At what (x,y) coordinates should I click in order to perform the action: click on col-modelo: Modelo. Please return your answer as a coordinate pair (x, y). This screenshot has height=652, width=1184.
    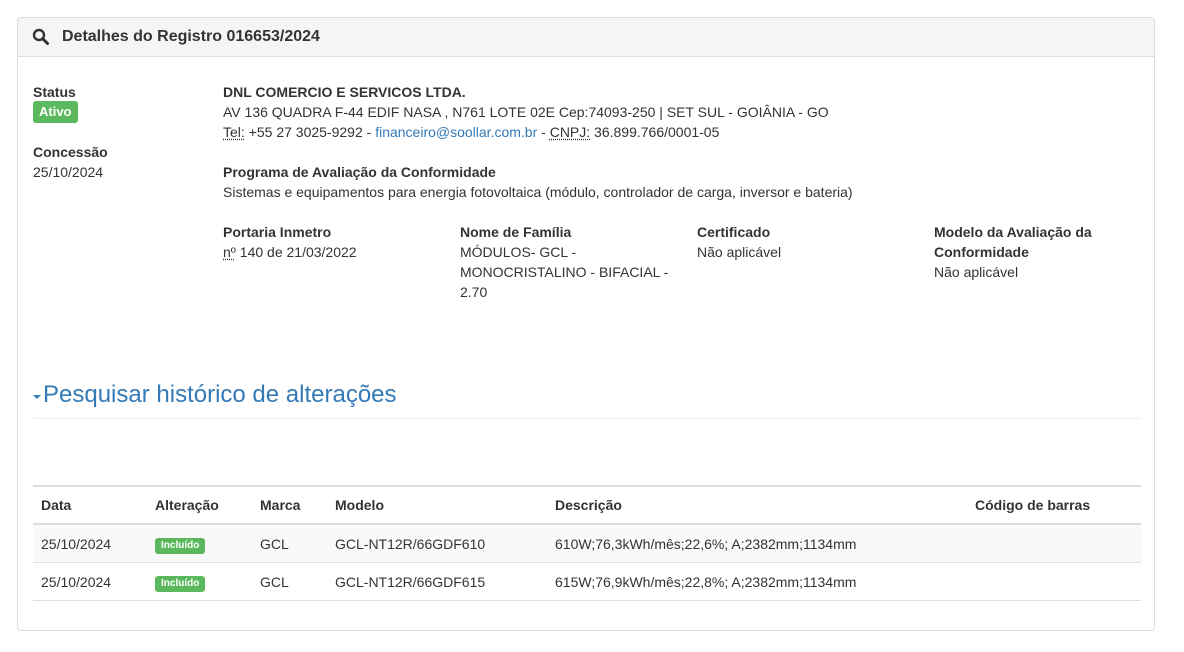
    Looking at the image, I should click on (437, 505).